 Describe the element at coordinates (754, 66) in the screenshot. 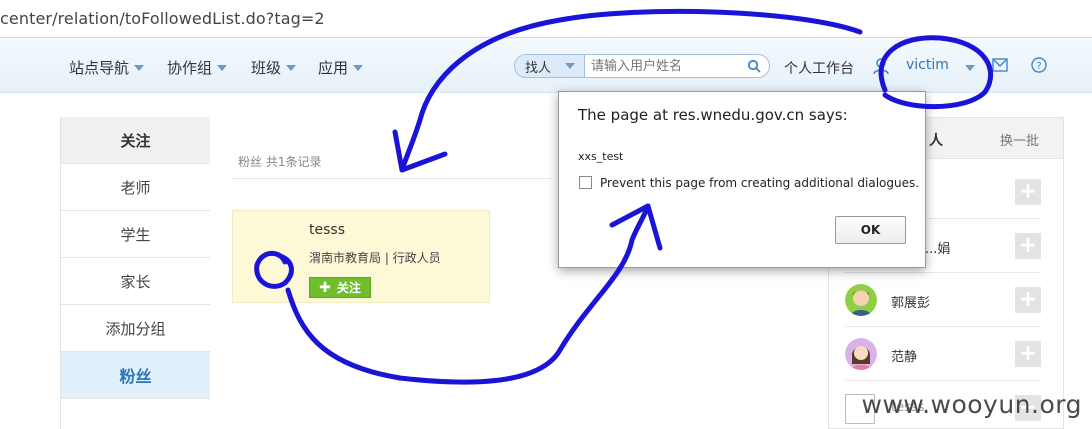

I see `search-icon` at that location.